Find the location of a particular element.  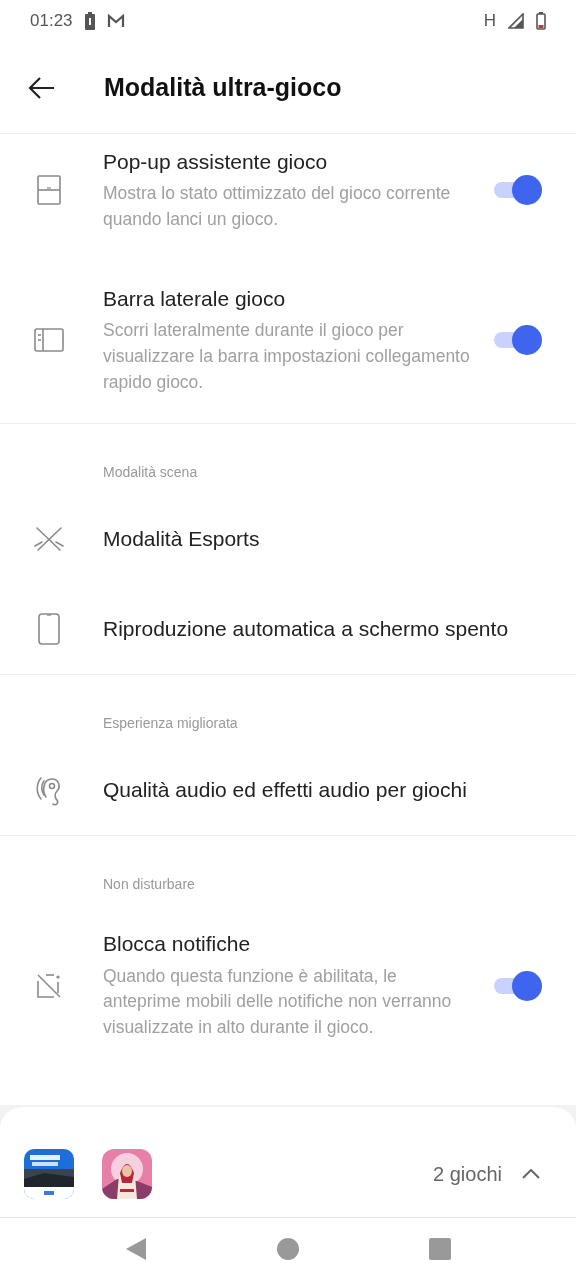

setting-title: Qualità audio ed effetti audio per giochi is located at coordinates (285, 790).